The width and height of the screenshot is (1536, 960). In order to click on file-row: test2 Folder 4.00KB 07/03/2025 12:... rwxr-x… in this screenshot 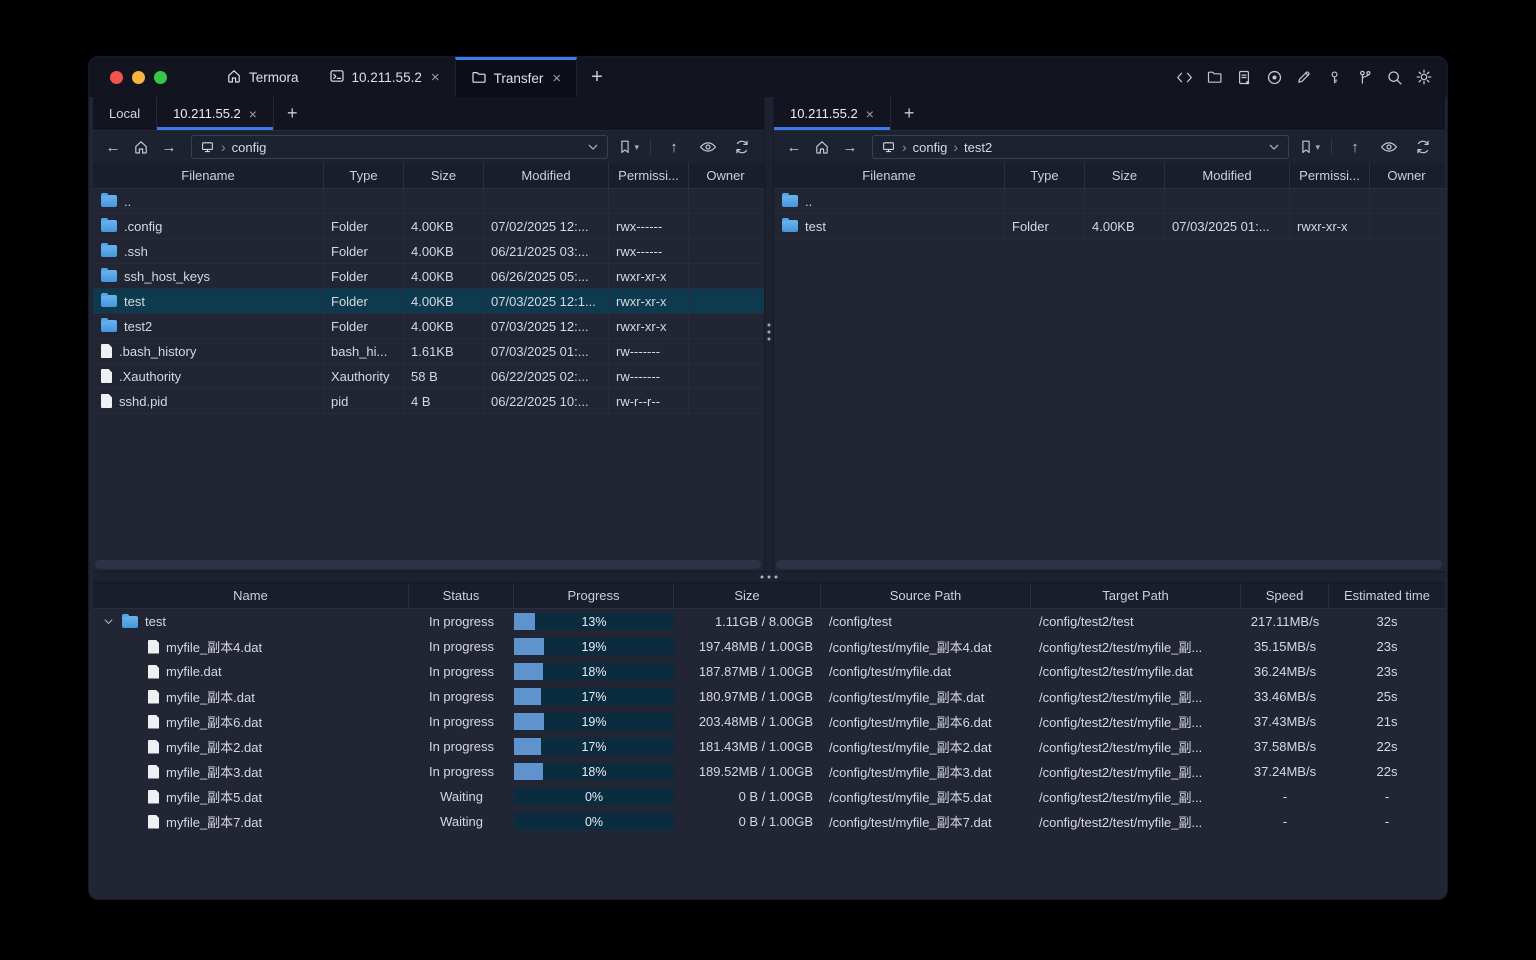, I will do `click(428, 326)`.